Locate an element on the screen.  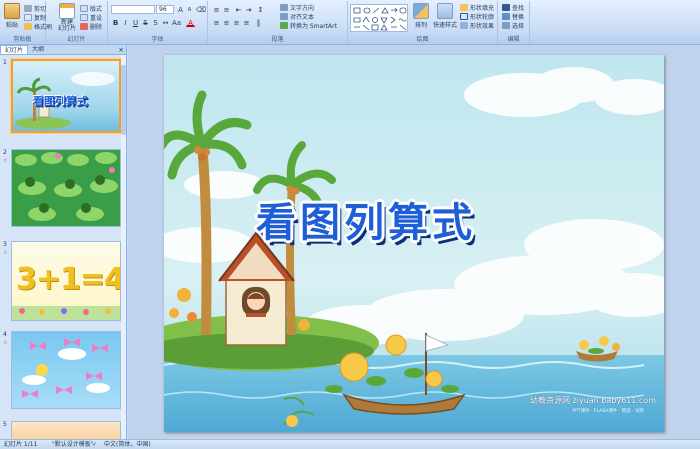
quick-styles-icon is located at coordinates (445, 11).